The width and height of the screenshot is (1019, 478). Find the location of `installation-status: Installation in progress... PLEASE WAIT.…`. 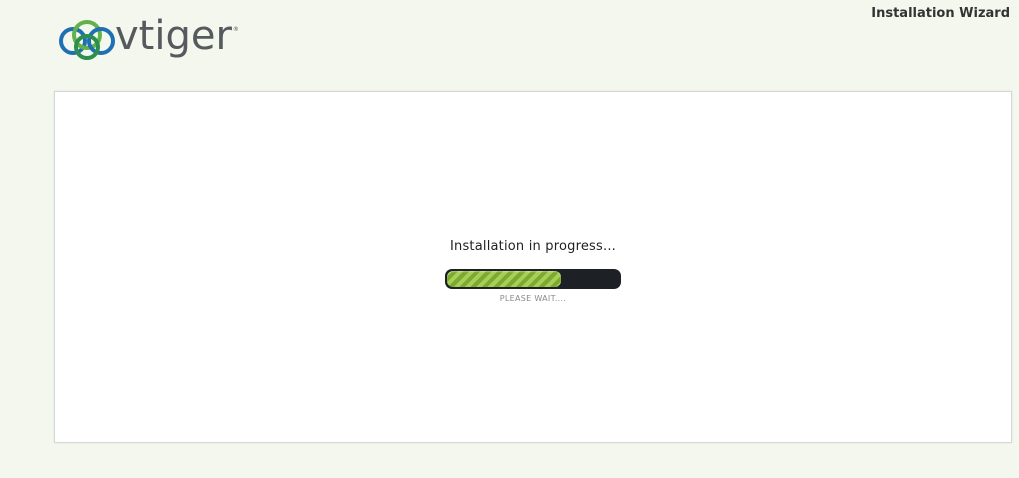

installation-status: Installation in progress... PLEASE WAIT.… is located at coordinates (533, 271).